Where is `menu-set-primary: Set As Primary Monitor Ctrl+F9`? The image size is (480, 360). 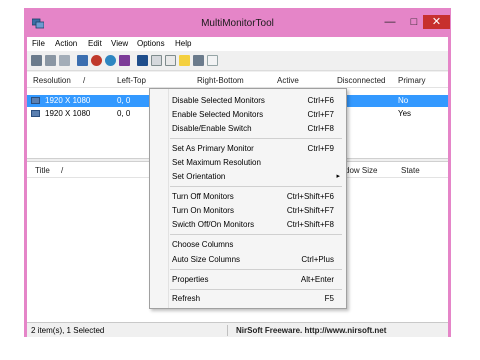
menu-set-primary: Set As Primary Monitor Ctrl+F9 is located at coordinates (248, 149).